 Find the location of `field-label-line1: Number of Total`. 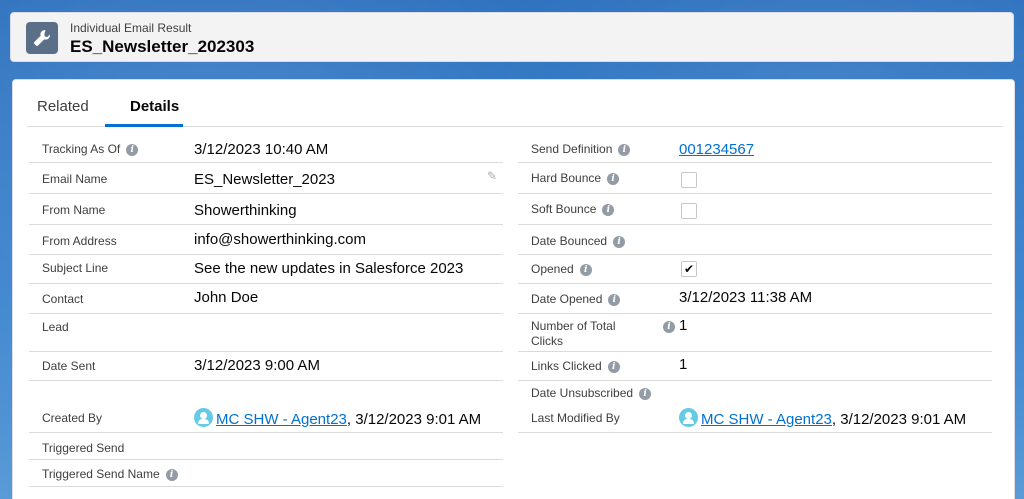

field-label-line1: Number of Total is located at coordinates (573, 326).